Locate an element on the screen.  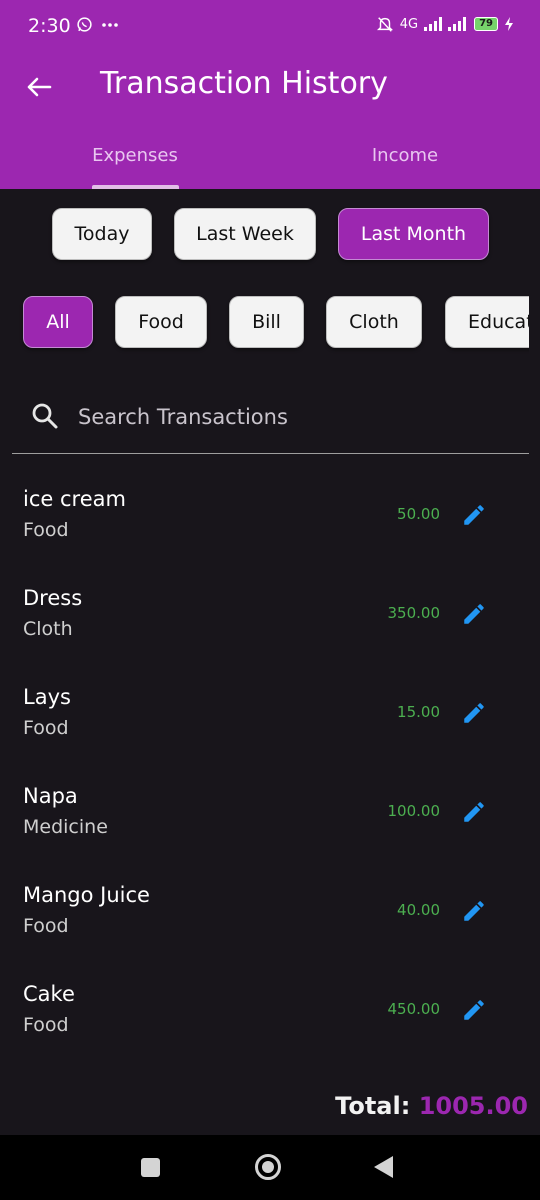
more-dots-icon is located at coordinates (110, 24).